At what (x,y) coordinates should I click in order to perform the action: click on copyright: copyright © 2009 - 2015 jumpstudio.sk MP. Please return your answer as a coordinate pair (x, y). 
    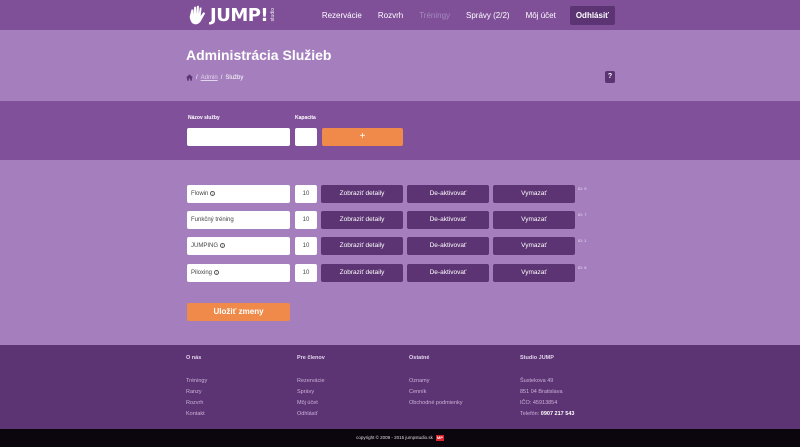
    Looking at the image, I should click on (400, 438).